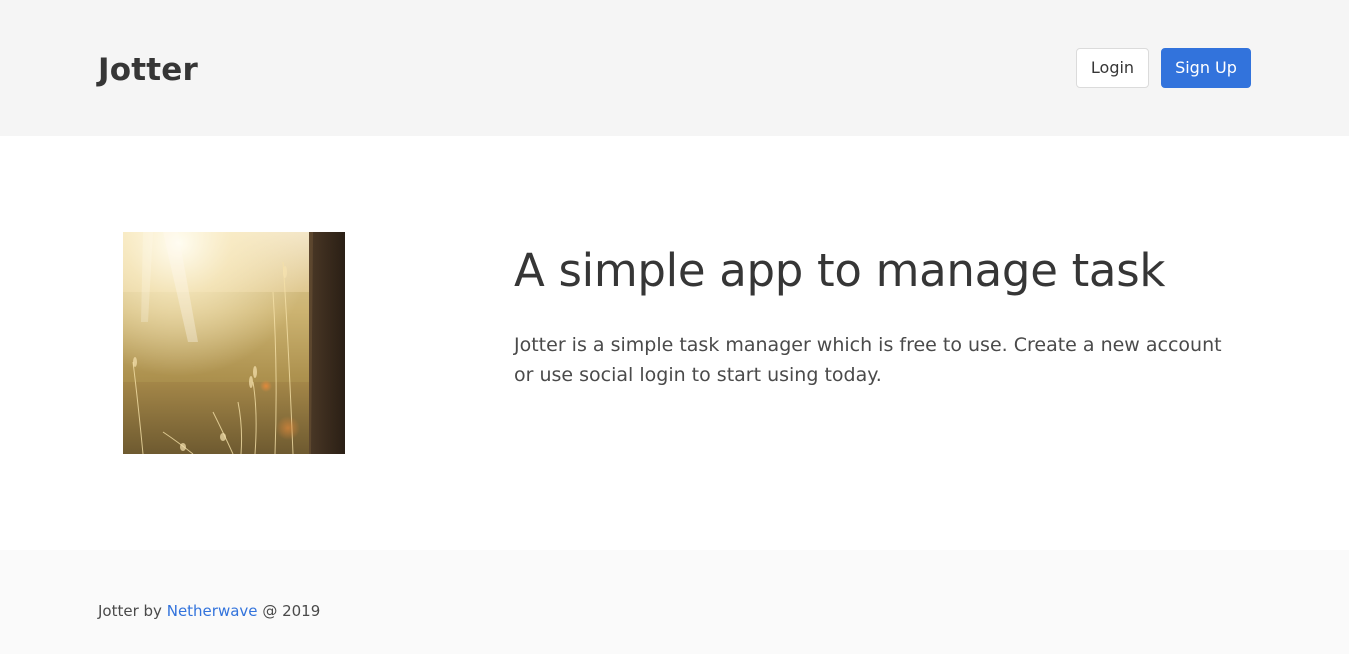  What do you see at coordinates (212, 611) in the screenshot?
I see `author-link: Netherwave` at bounding box center [212, 611].